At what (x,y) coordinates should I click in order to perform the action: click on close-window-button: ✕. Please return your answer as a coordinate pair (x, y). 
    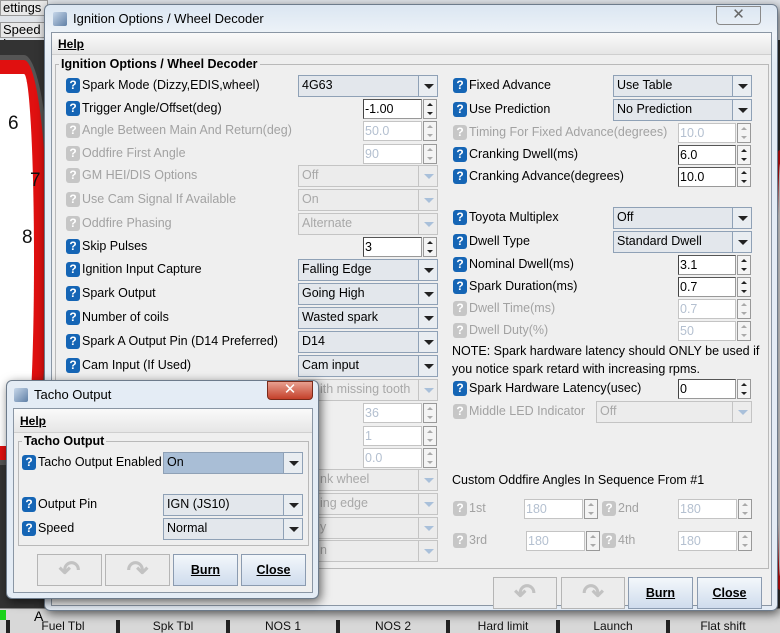
    Looking at the image, I should click on (738, 15).